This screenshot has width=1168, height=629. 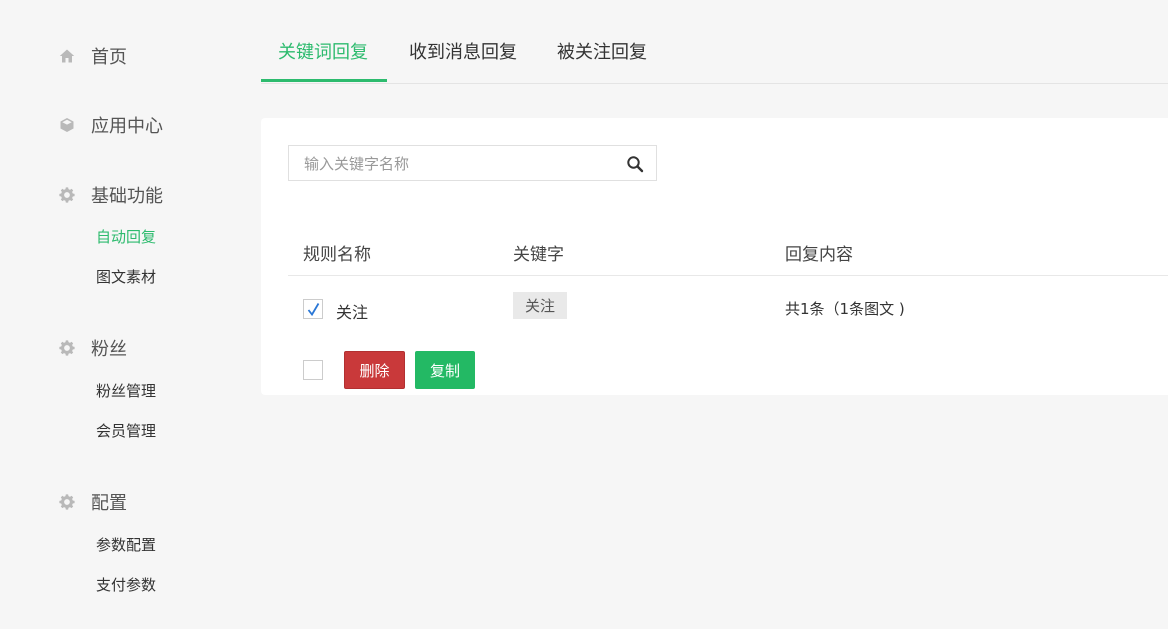 I want to click on sidebar-item-member-manage: 会员管理, so click(x=126, y=430).